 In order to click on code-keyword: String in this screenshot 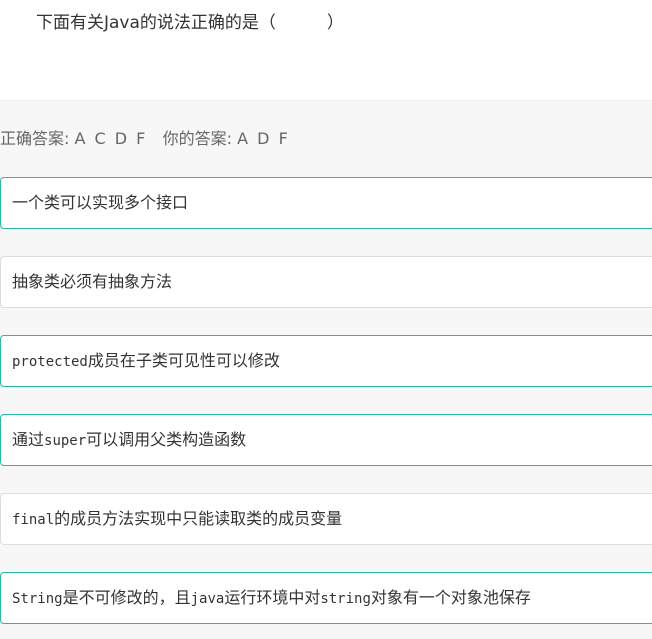, I will do `click(37, 599)`.